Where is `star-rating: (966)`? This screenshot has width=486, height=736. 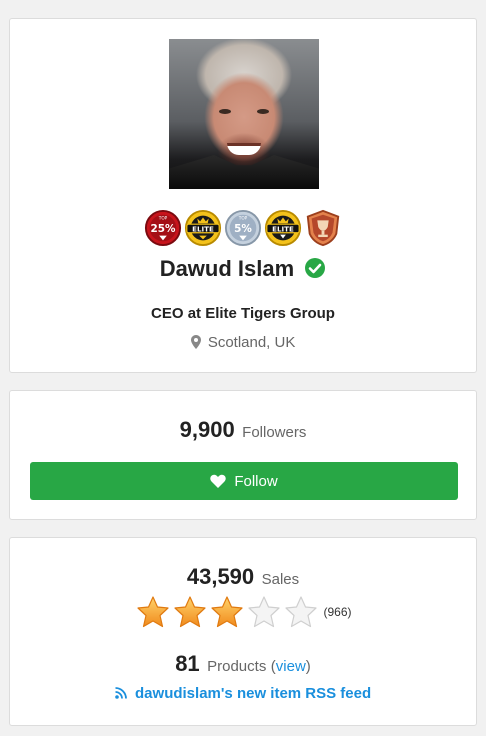
star-rating: (966) is located at coordinates (243, 612).